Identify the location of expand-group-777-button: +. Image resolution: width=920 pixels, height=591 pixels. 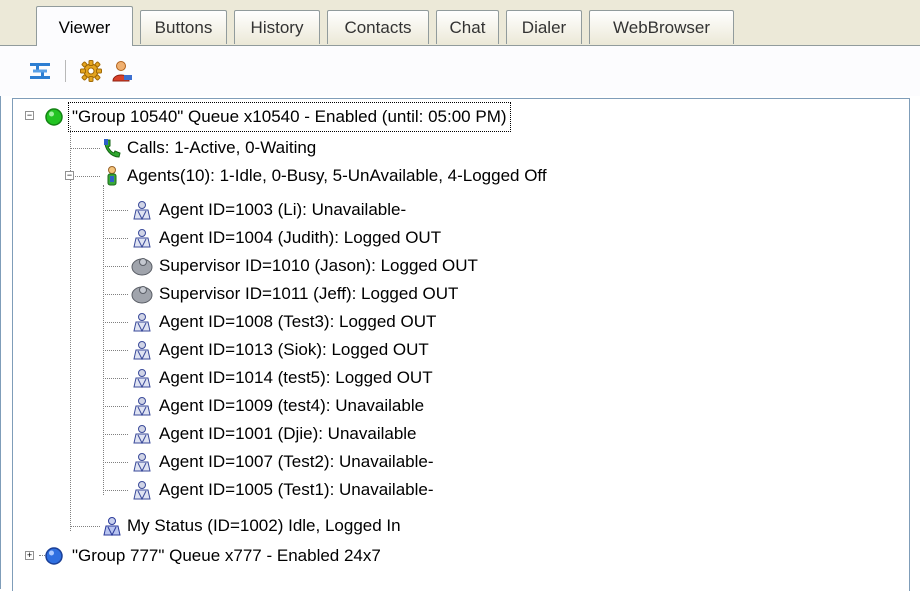
(29, 555).